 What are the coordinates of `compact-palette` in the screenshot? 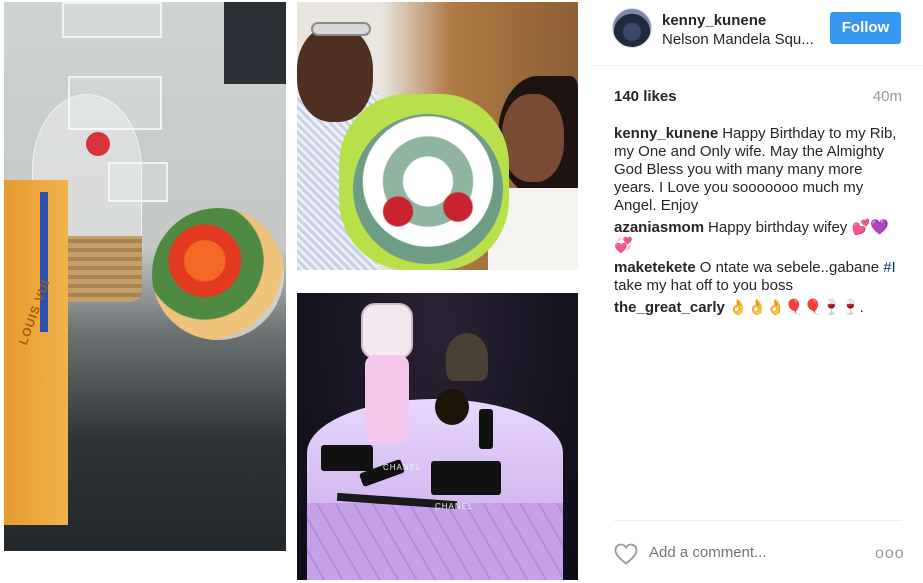 It's located at (347, 458).